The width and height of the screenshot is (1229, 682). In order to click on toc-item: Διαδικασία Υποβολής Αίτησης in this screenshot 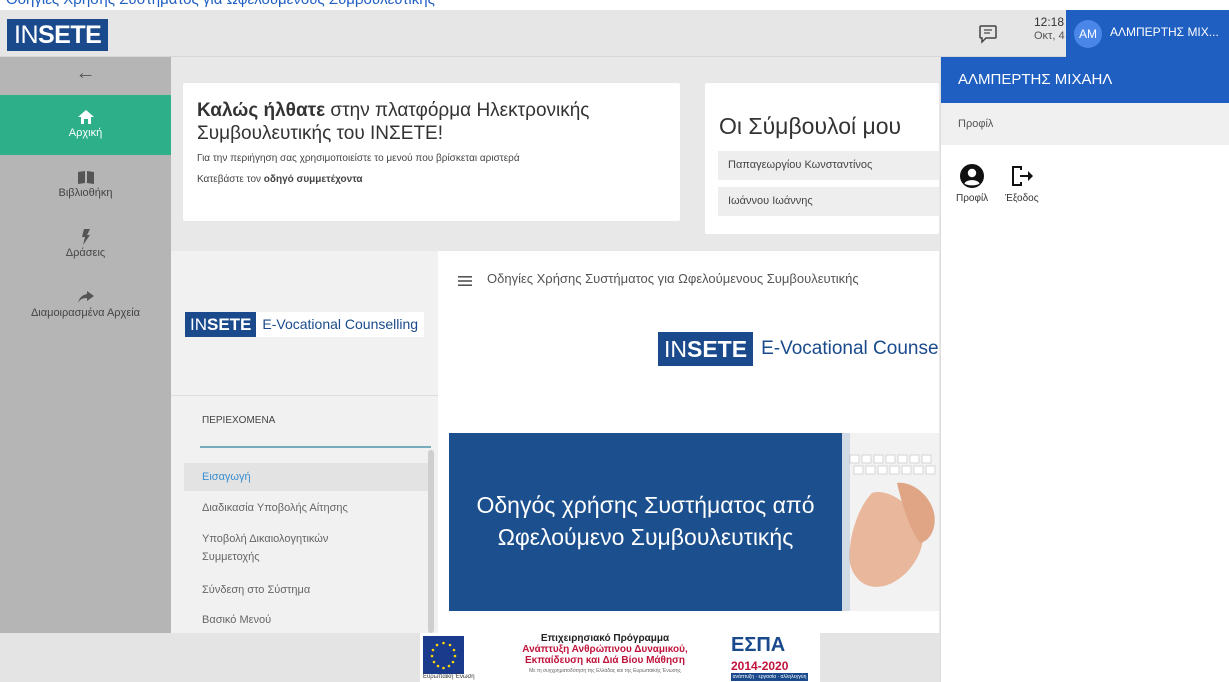, I will do `click(307, 508)`.